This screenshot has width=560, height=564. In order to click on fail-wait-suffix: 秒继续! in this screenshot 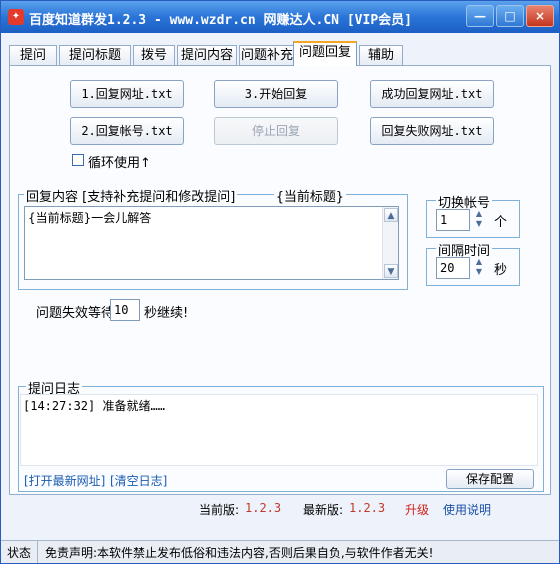, I will do `click(166, 313)`.